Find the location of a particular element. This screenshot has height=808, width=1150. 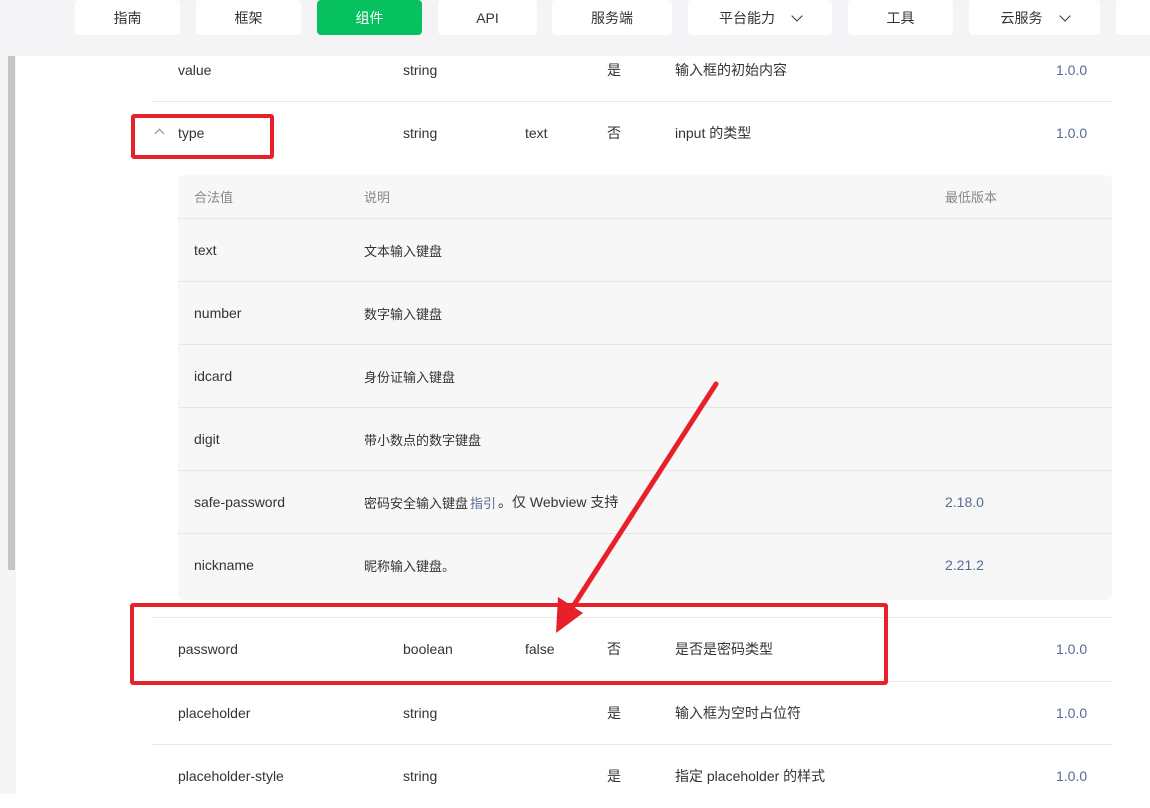

annotation-arrow is located at coordinates (637, 507).